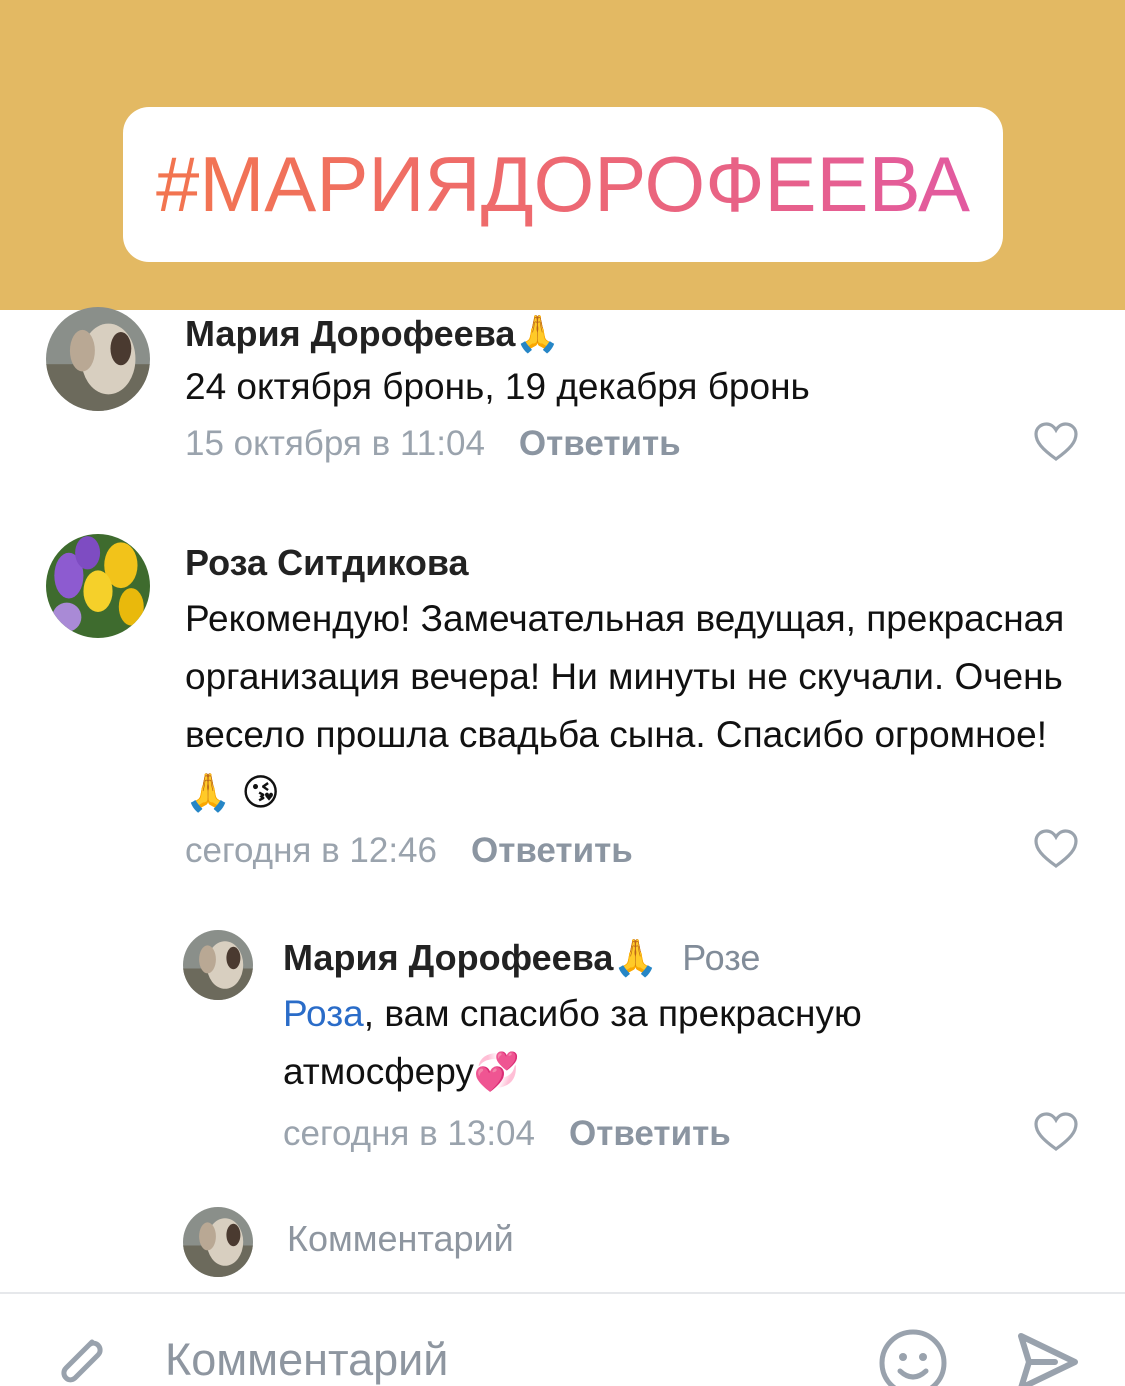 The height and width of the screenshot is (1386, 1125). What do you see at coordinates (335, 443) in the screenshot?
I see `comment-date: 15 октября в 11:04` at bounding box center [335, 443].